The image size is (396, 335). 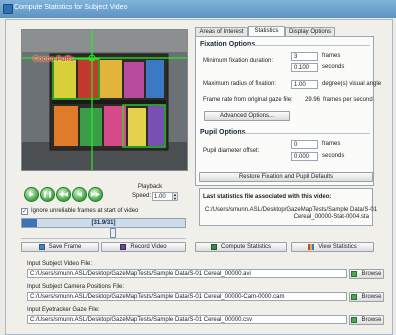 I want to click on film-icon, so click(x=123, y=247).